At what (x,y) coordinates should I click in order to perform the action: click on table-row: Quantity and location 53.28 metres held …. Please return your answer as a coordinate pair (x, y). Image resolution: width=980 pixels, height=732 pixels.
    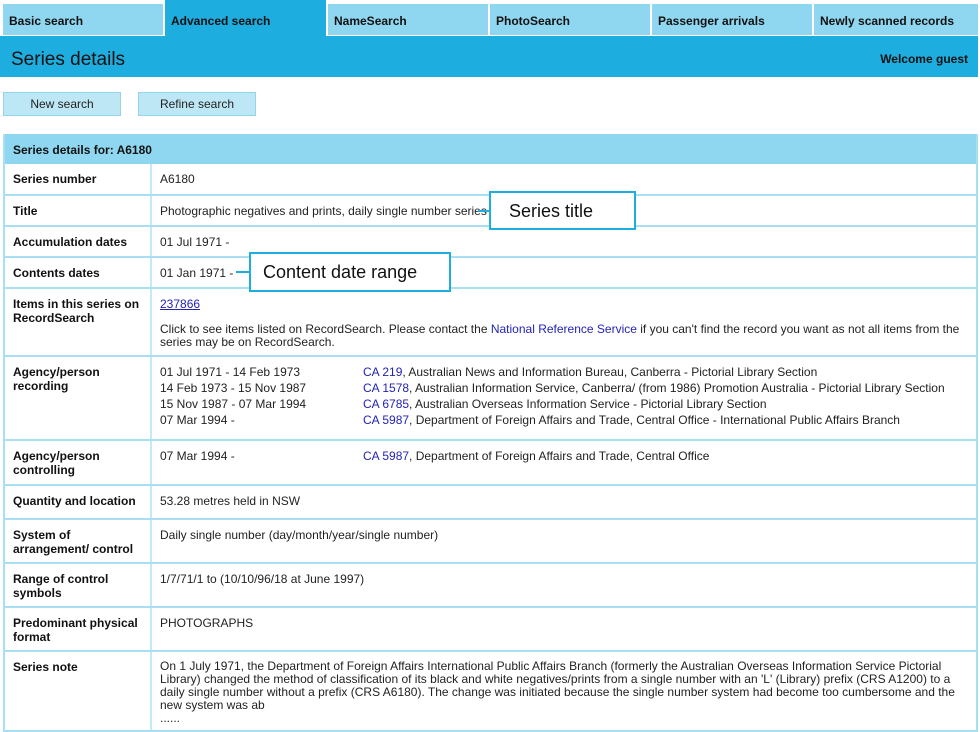
    Looking at the image, I should click on (490, 502).